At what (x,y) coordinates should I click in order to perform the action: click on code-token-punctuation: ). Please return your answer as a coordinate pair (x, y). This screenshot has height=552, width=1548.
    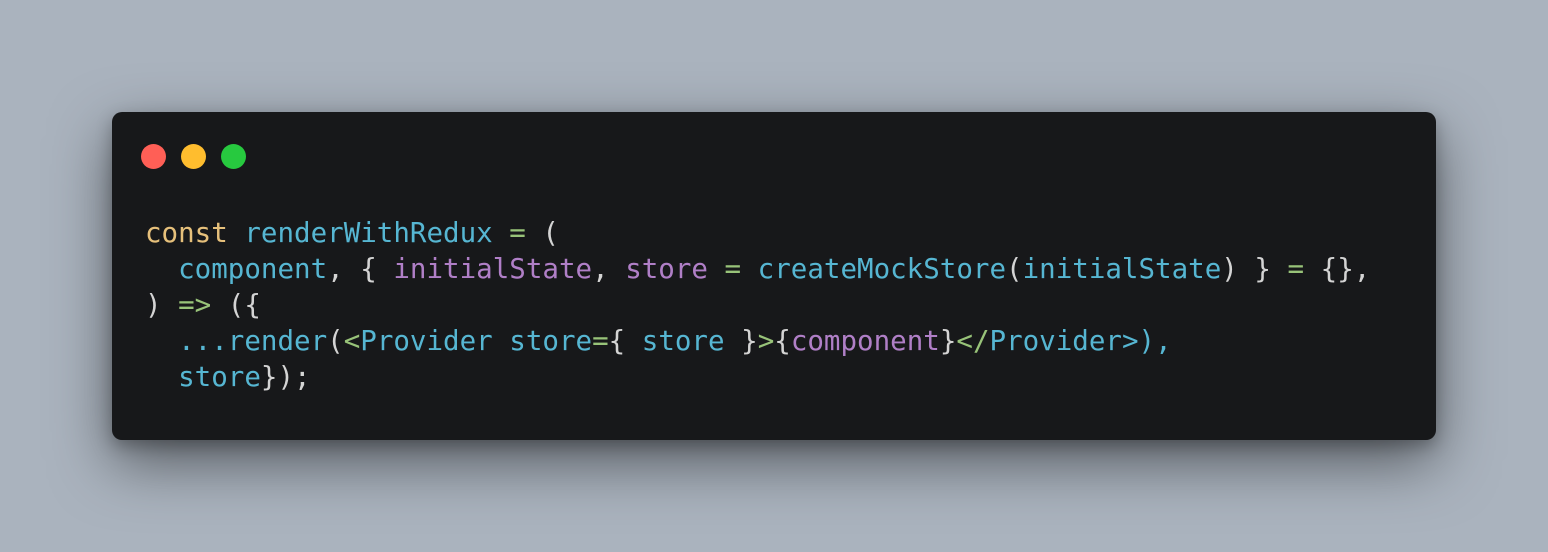
    Looking at the image, I should click on (162, 305).